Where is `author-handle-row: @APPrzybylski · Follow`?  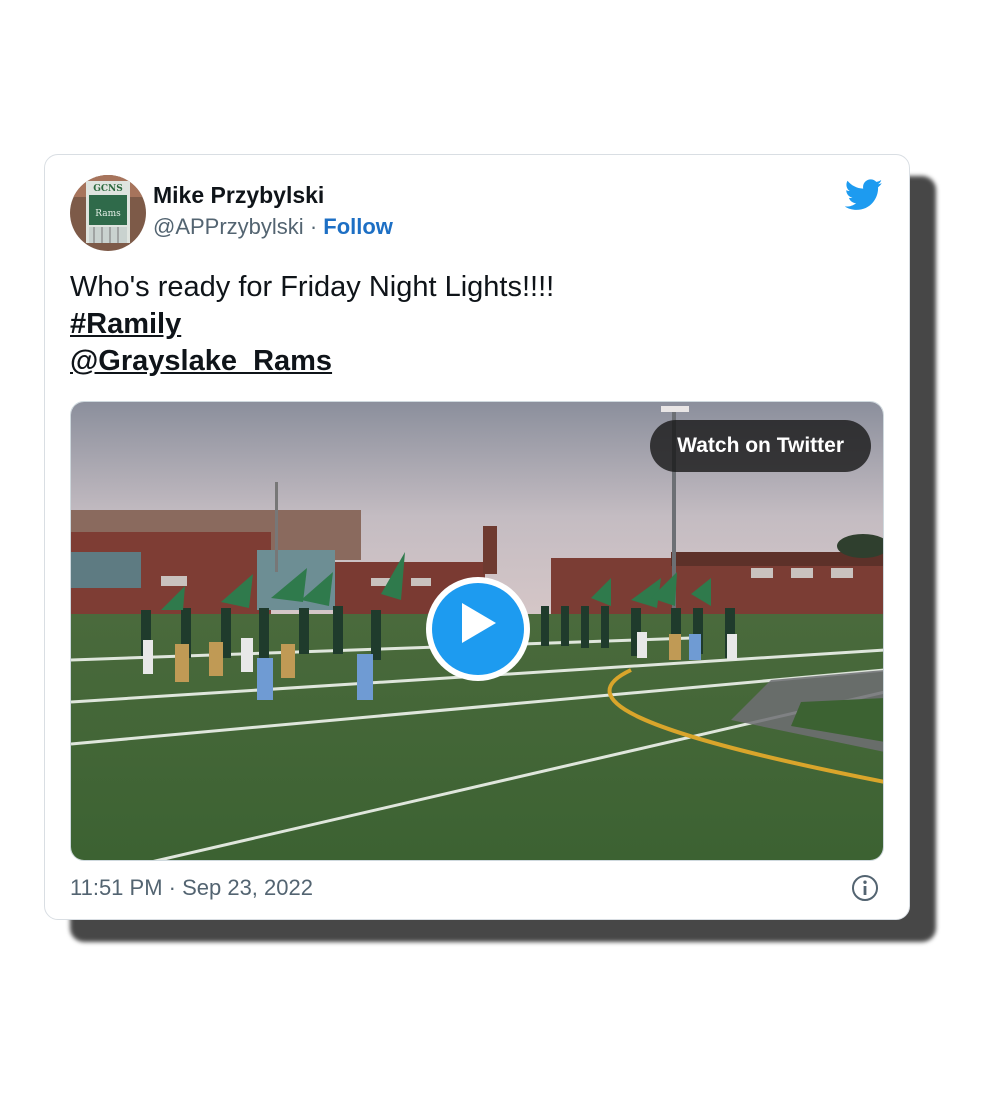
author-handle-row: @APPrzybylski · Follow is located at coordinates (273, 227).